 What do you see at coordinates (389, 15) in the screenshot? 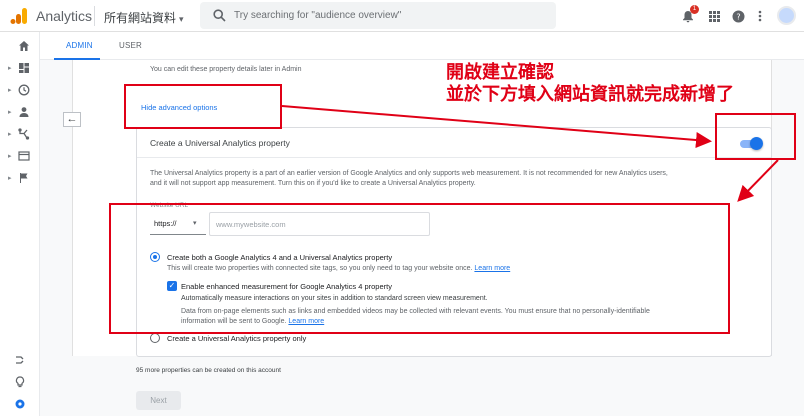
I see `search-input` at bounding box center [389, 15].